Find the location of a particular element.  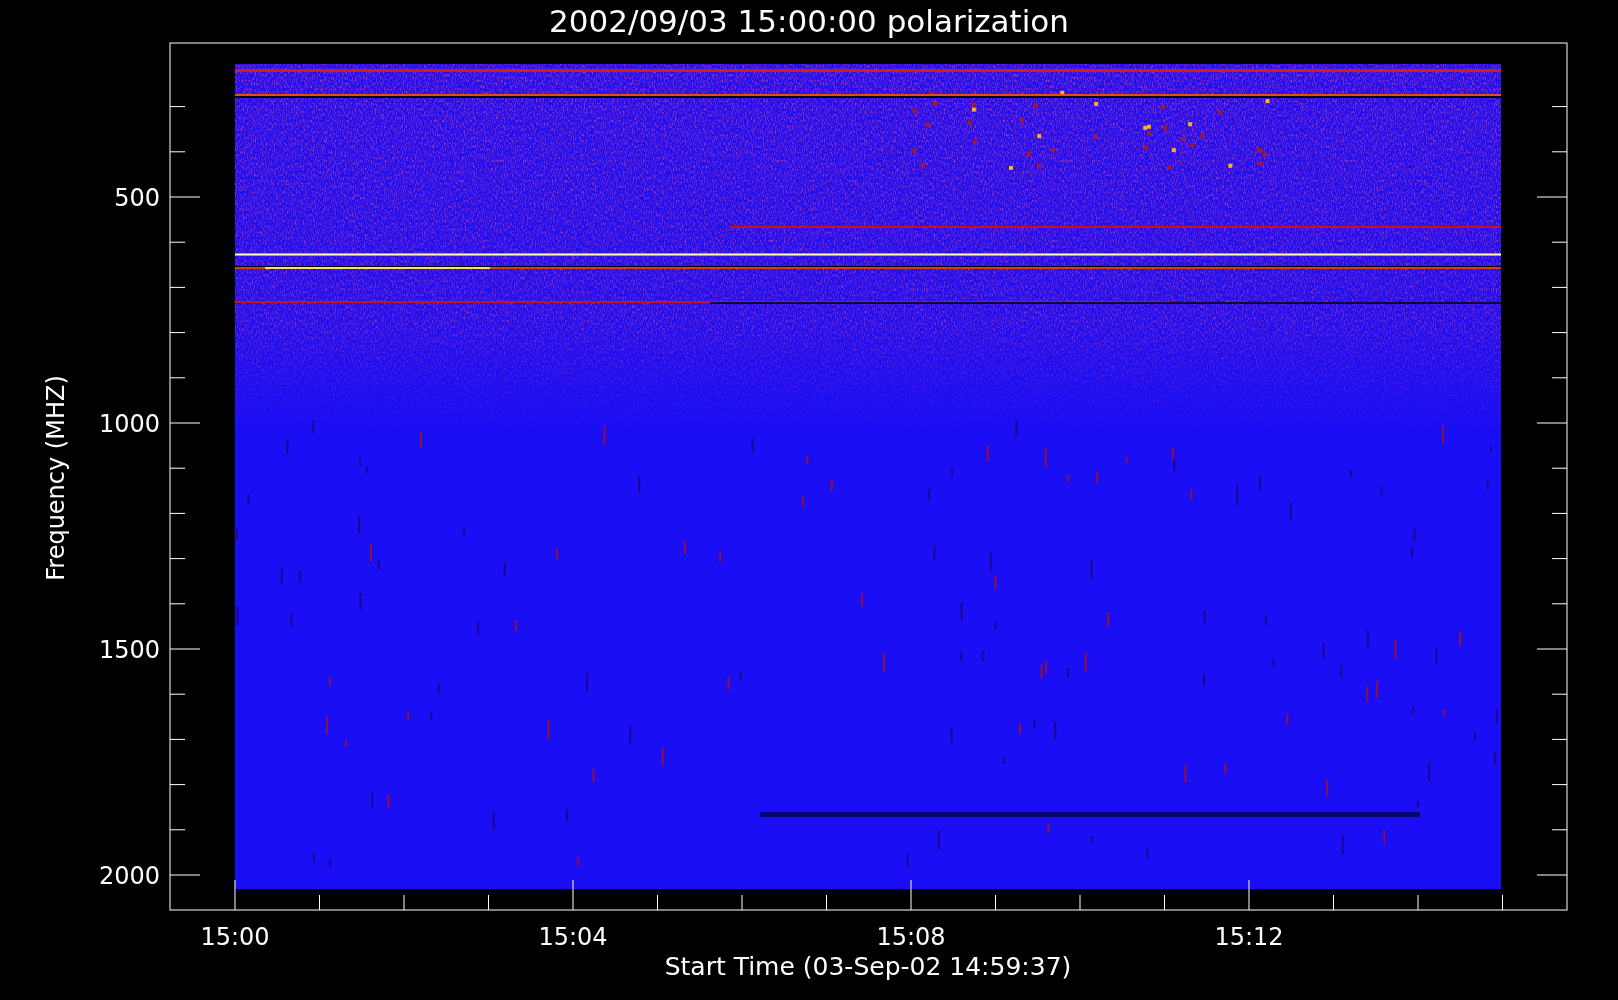

y-tick-label: 500 is located at coordinates (137, 198).